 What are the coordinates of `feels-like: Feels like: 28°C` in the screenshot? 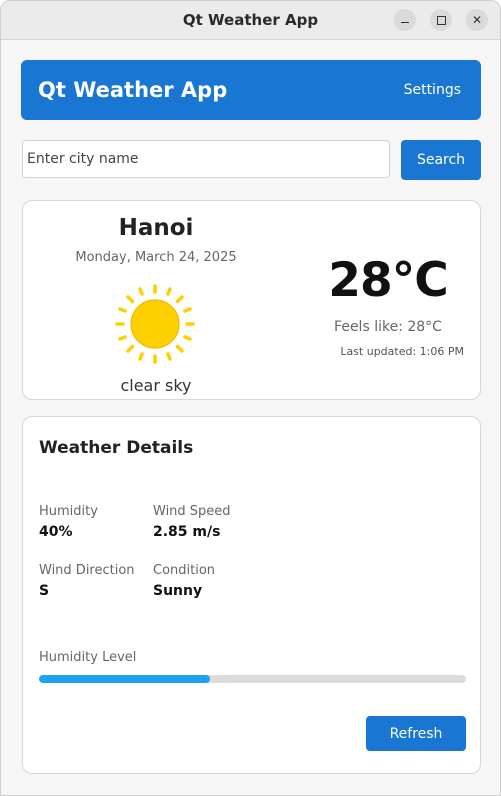 It's located at (388, 327).